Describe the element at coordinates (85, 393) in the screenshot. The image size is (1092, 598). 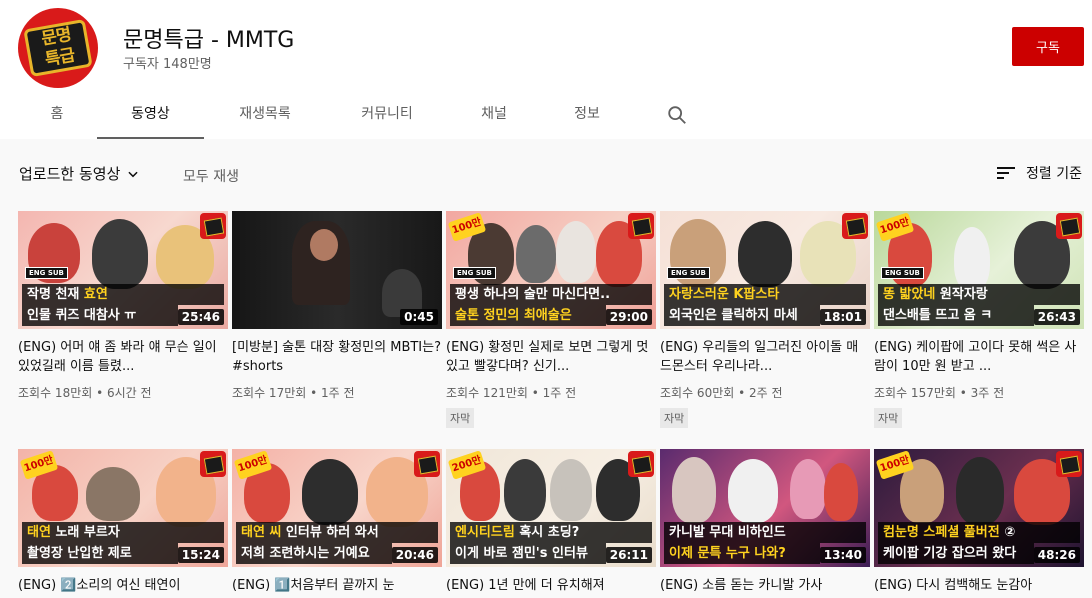
I see `video-meta: 조회수 18만회 • 6시간 전` at that location.